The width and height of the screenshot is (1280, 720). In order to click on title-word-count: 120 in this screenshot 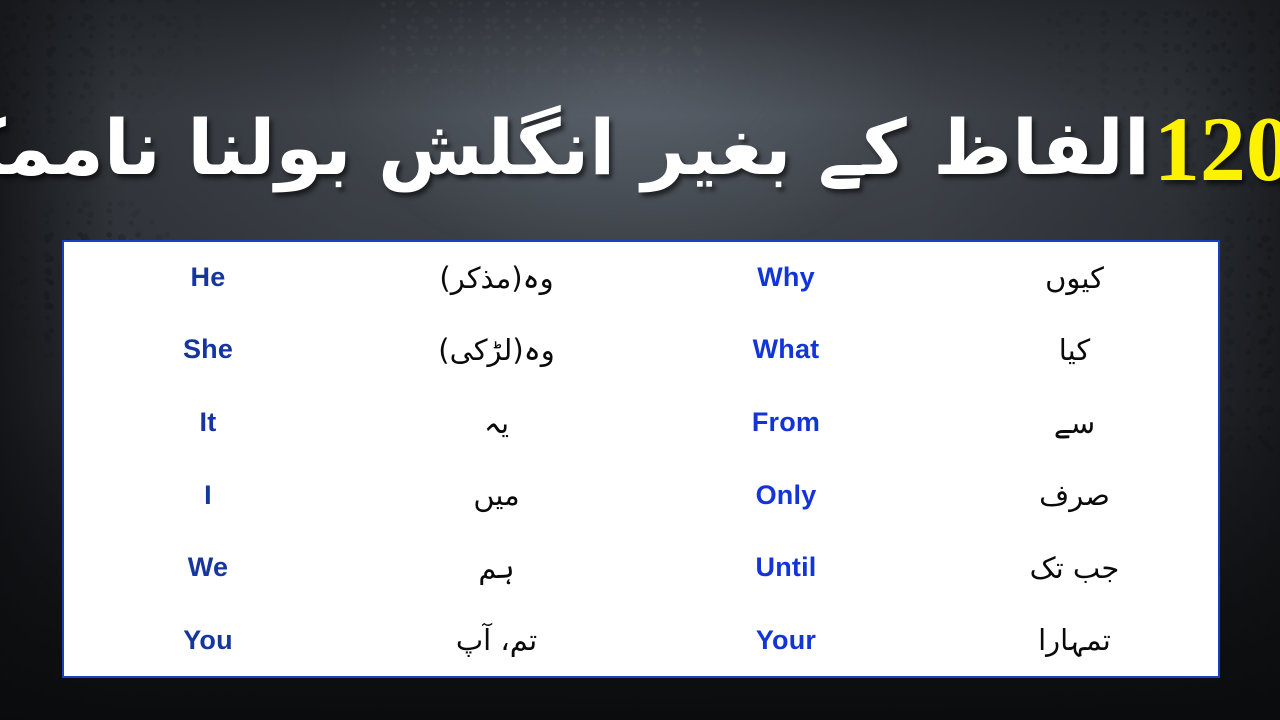, I will do `click(1216, 148)`.